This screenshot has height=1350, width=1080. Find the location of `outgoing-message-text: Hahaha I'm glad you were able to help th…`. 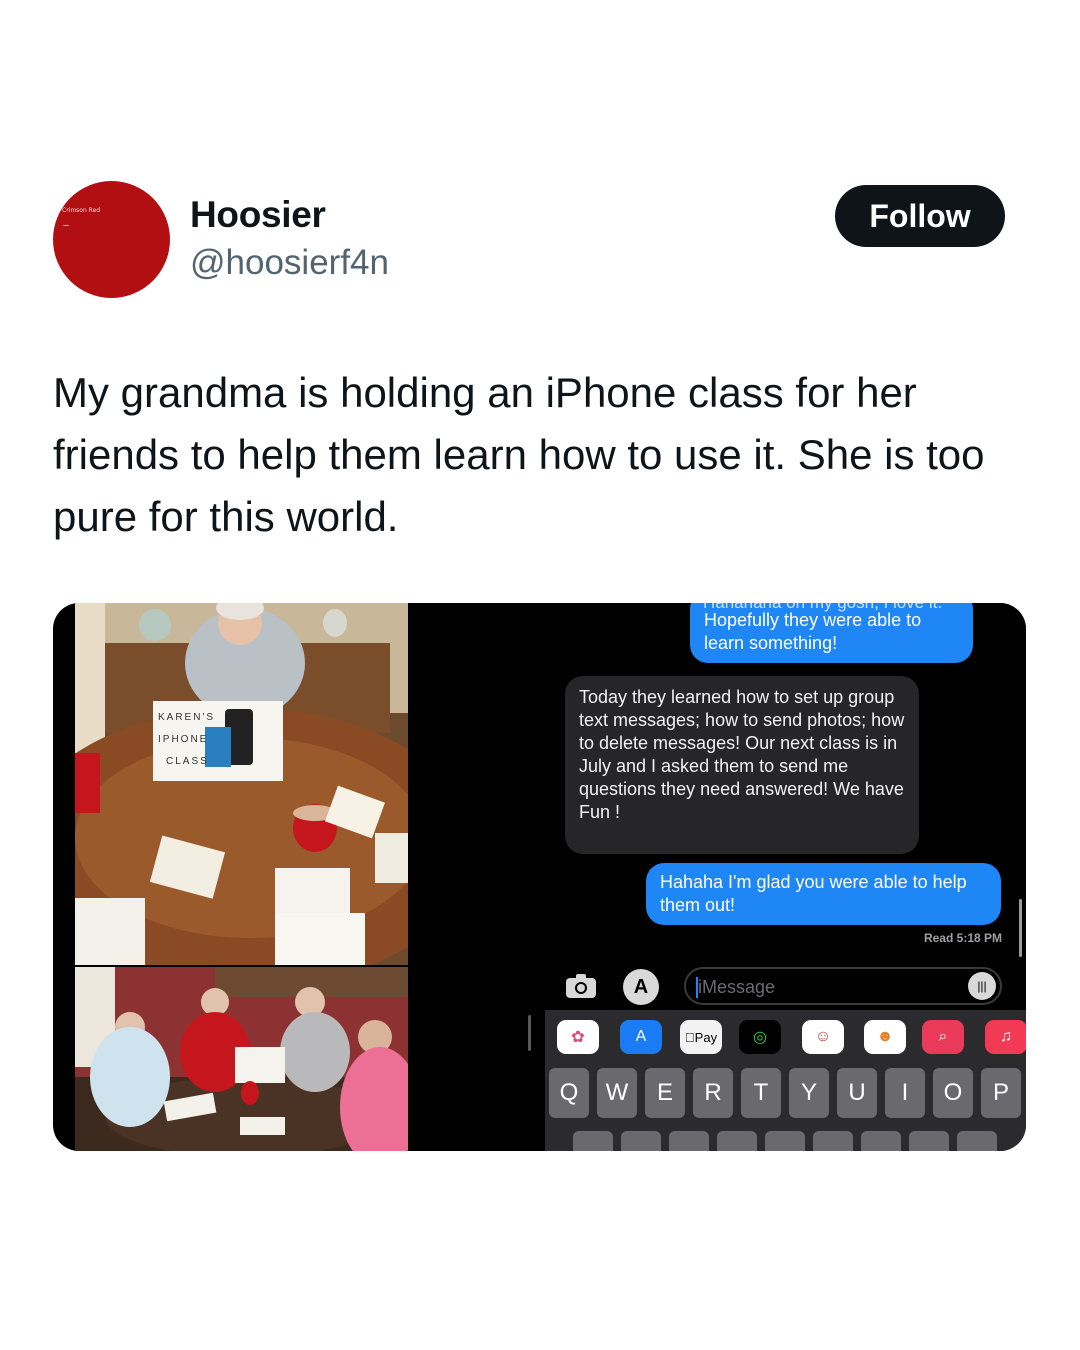

outgoing-message-text: Hahaha I'm glad you were able to help th… is located at coordinates (813, 893).